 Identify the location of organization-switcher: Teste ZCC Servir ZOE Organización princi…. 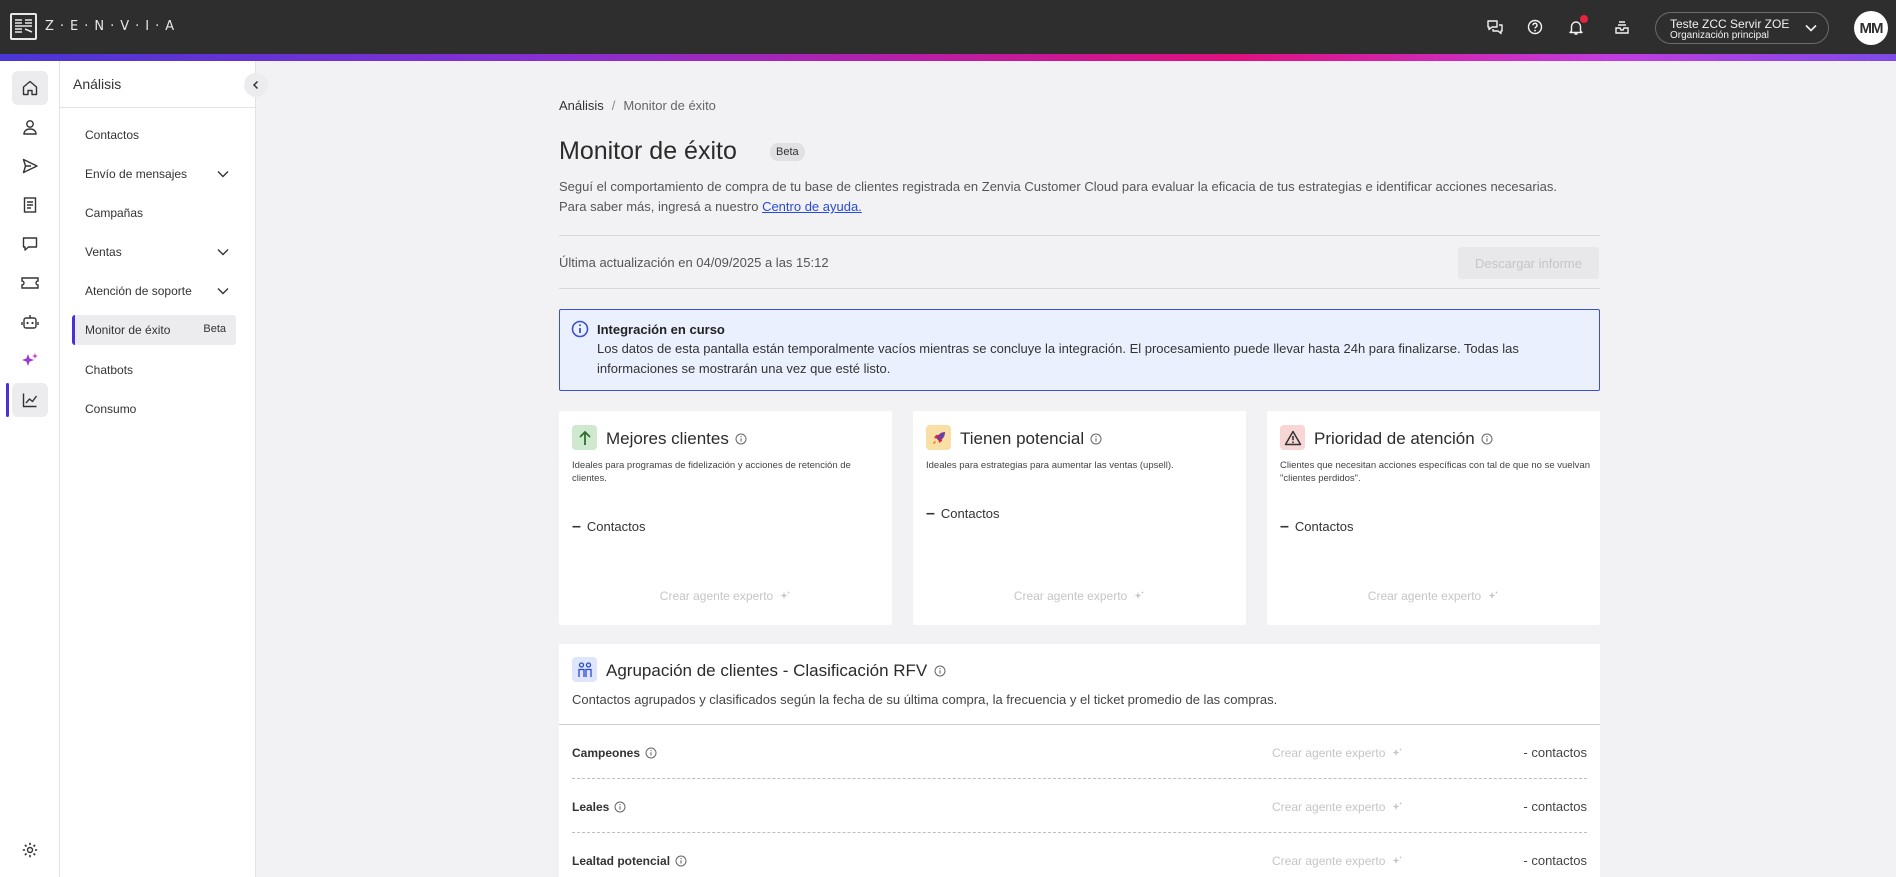
(1742, 28).